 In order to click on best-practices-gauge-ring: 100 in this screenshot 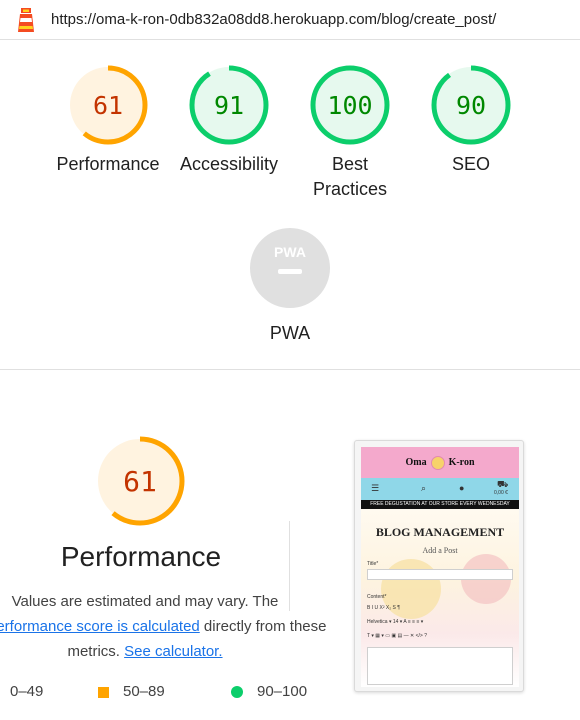, I will do `click(350, 105)`.